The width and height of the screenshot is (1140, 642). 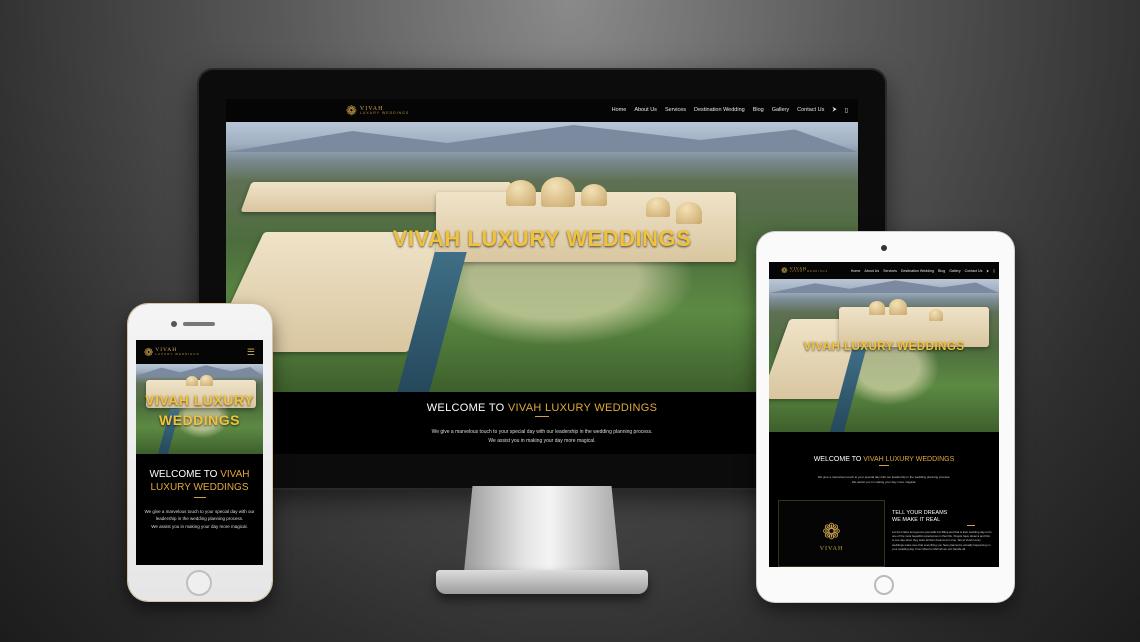 I want to click on dreams-underline, so click(x=971, y=525).